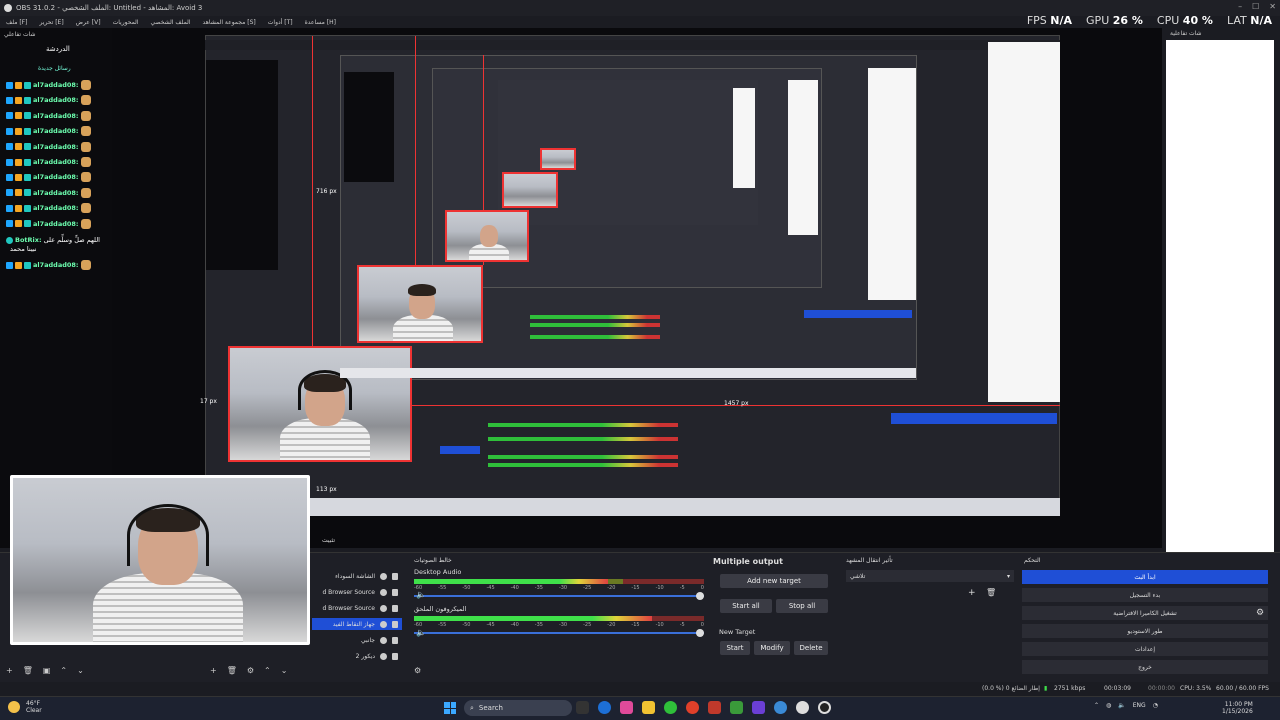 The height and width of the screenshot is (720, 1280). What do you see at coordinates (171, 22) in the screenshot?
I see `menu-profile: الملف الشخصي` at bounding box center [171, 22].